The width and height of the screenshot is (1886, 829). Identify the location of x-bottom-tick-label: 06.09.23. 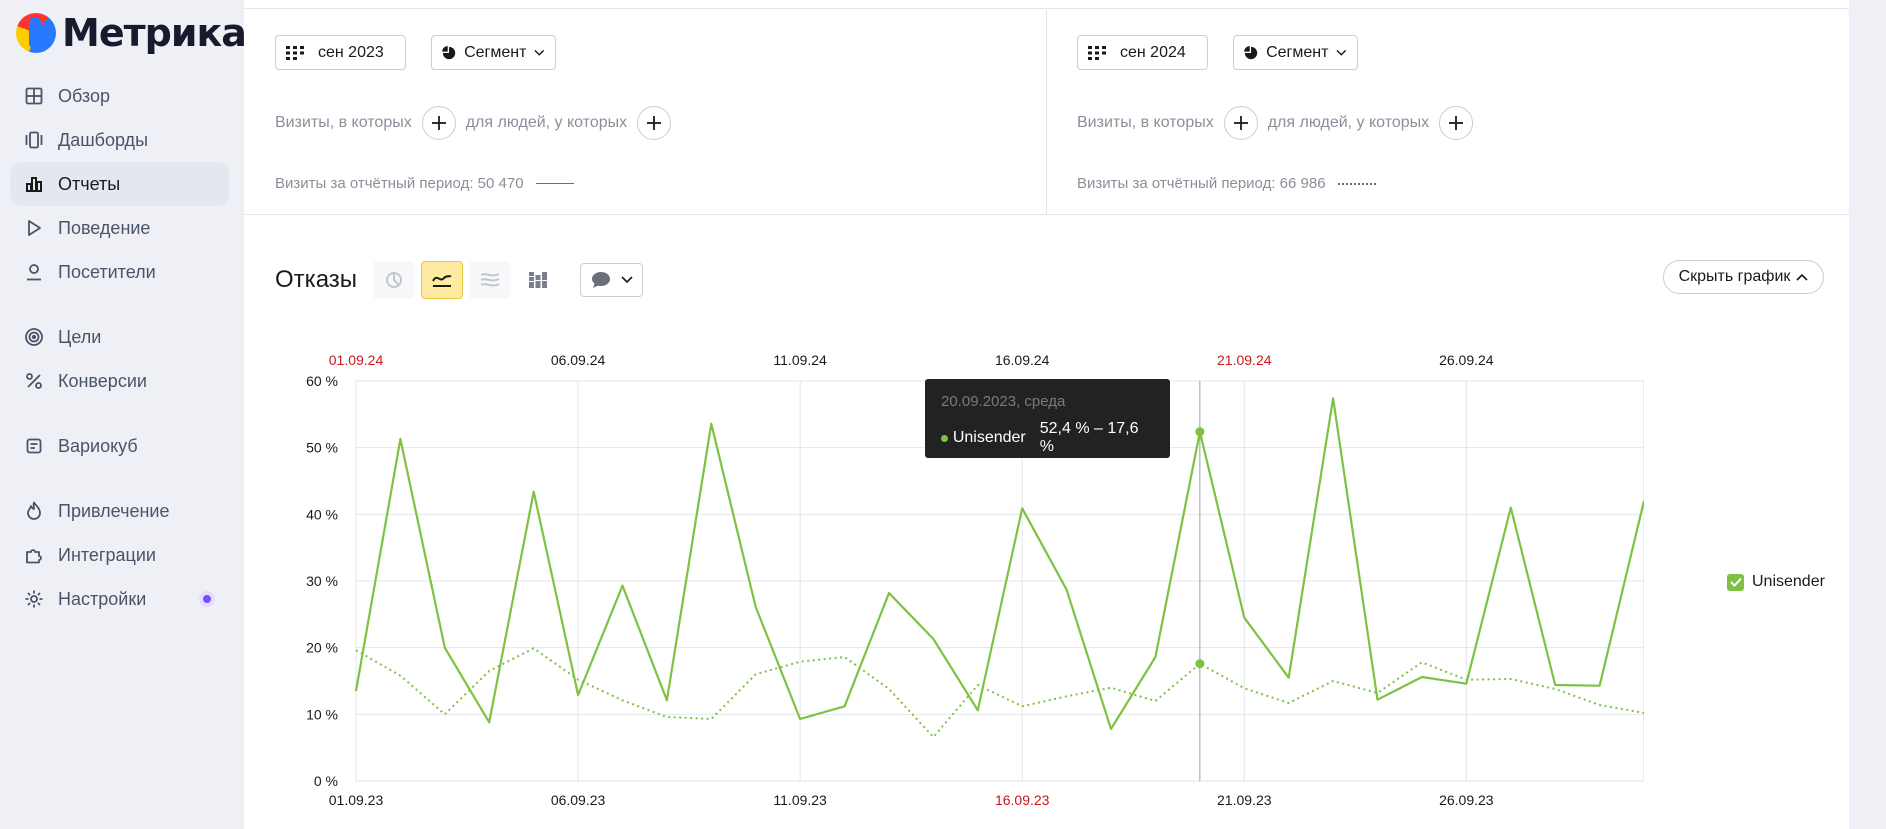
(578, 800).